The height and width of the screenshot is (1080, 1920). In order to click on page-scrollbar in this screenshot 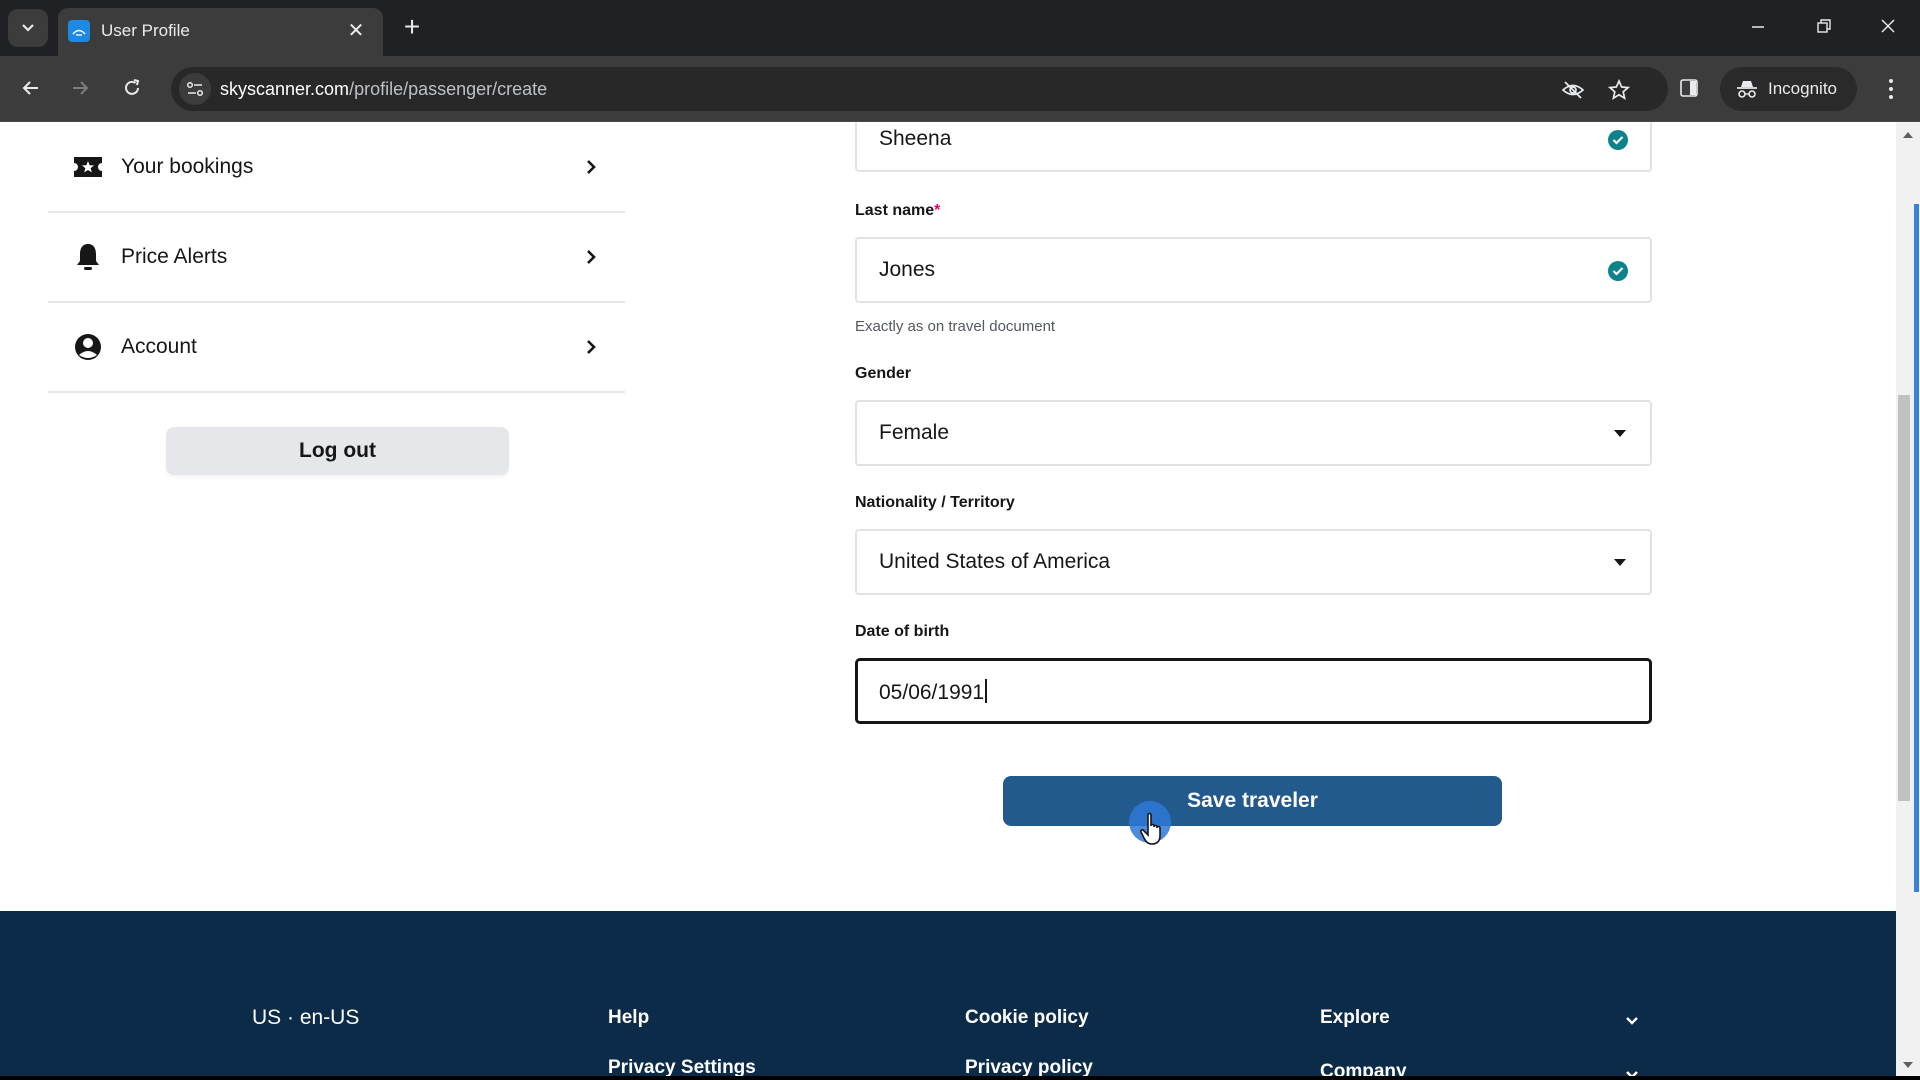, I will do `click(1908, 599)`.